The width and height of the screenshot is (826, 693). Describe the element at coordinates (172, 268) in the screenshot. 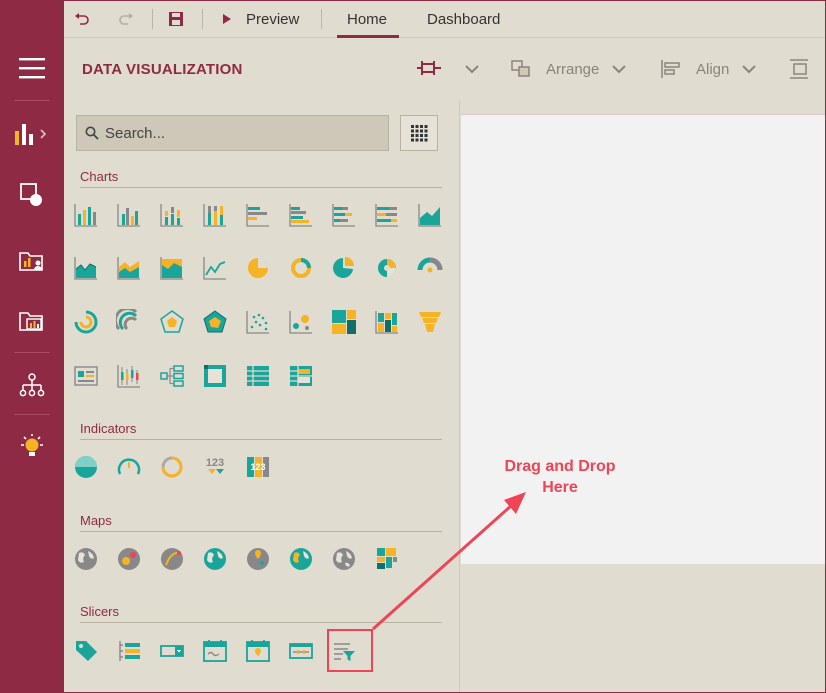

I see `stacked-area-100-widget` at that location.